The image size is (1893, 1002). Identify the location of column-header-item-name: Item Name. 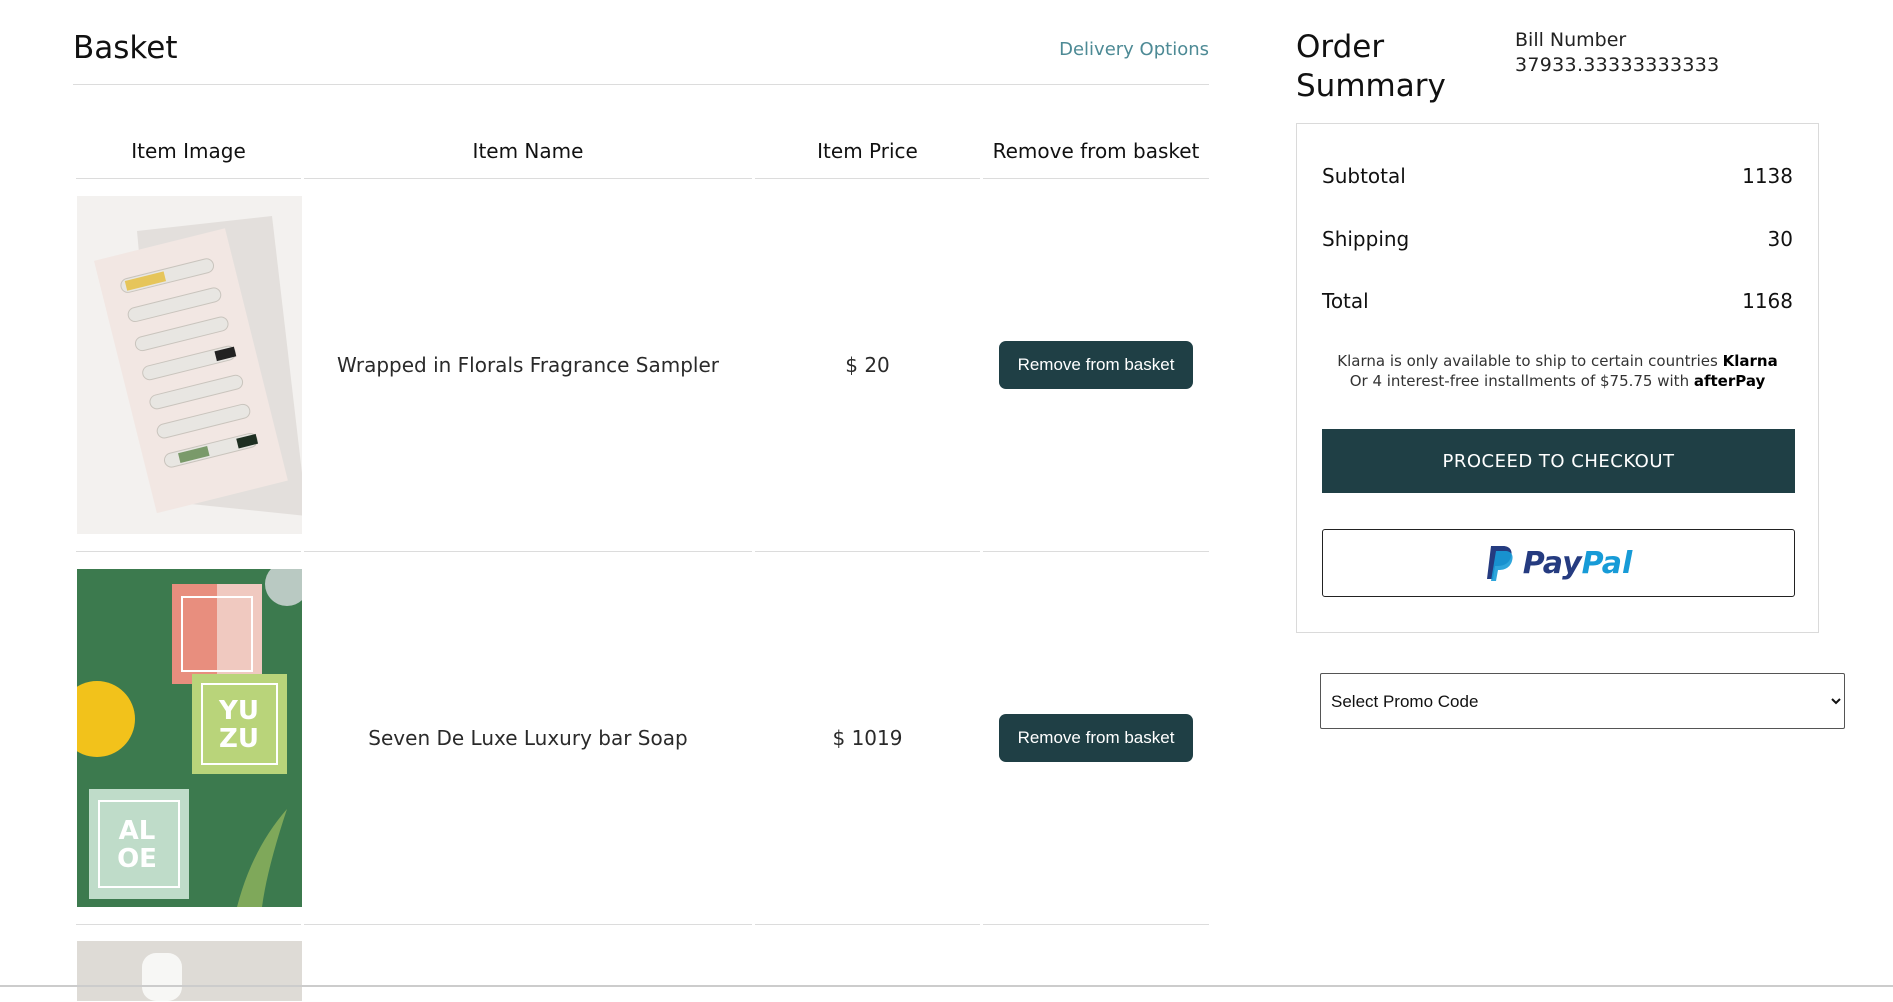
(528, 151).